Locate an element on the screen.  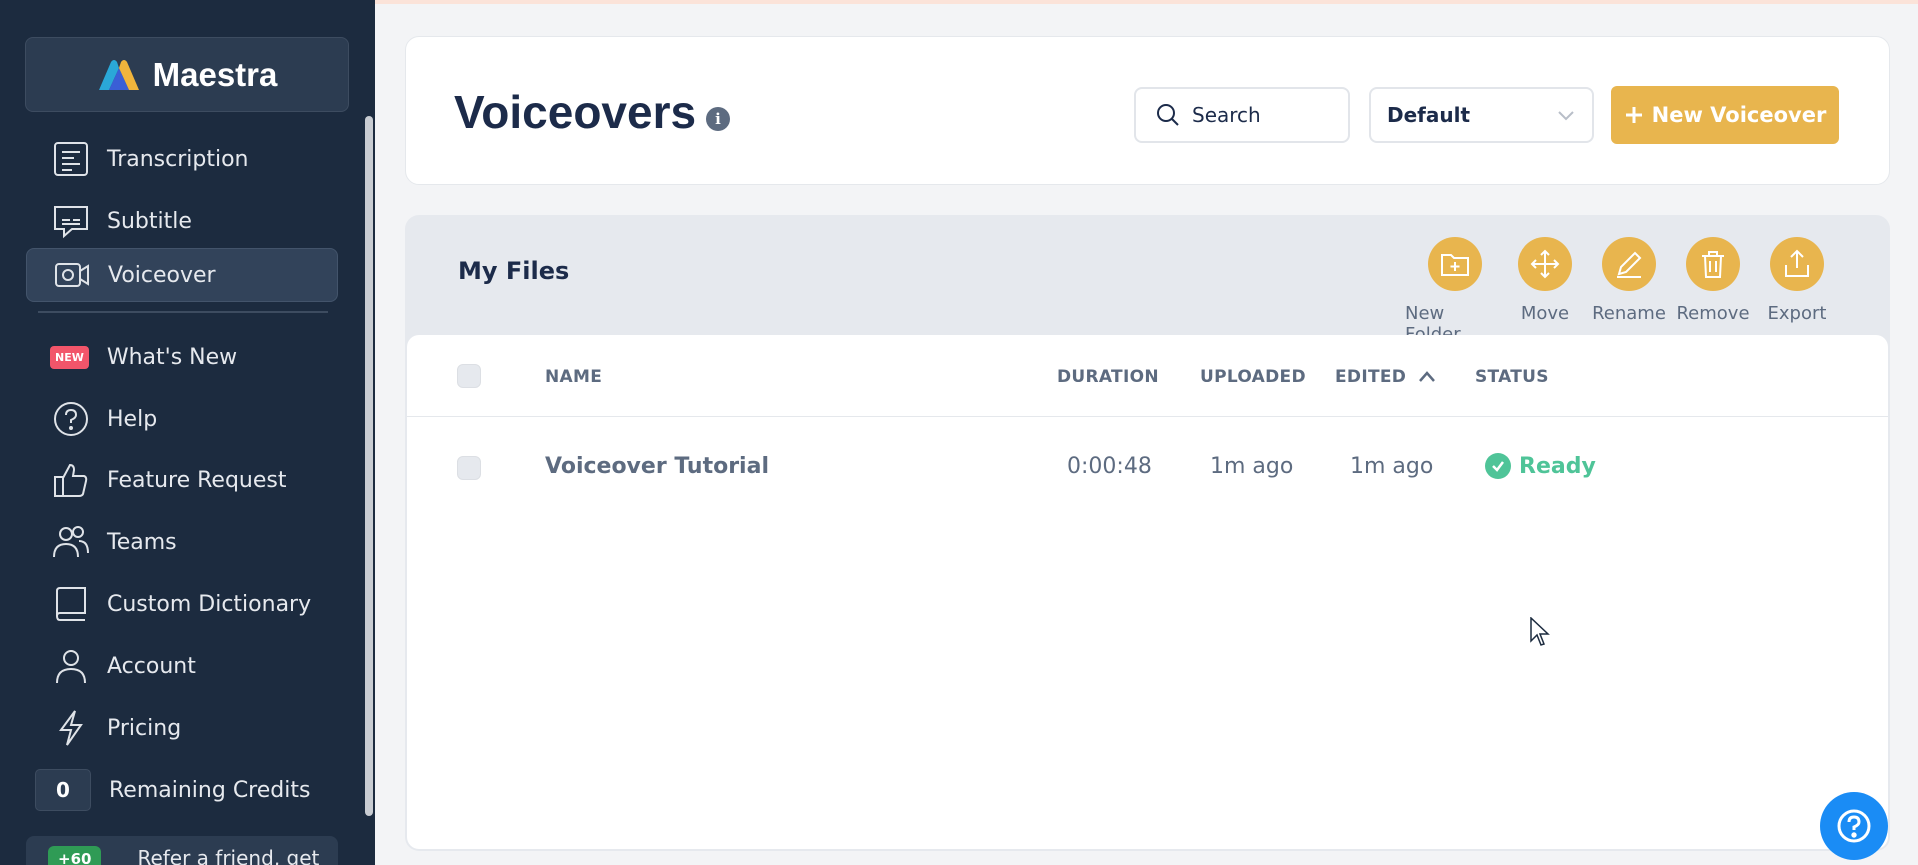
credits-count: 0 is located at coordinates (63, 790).